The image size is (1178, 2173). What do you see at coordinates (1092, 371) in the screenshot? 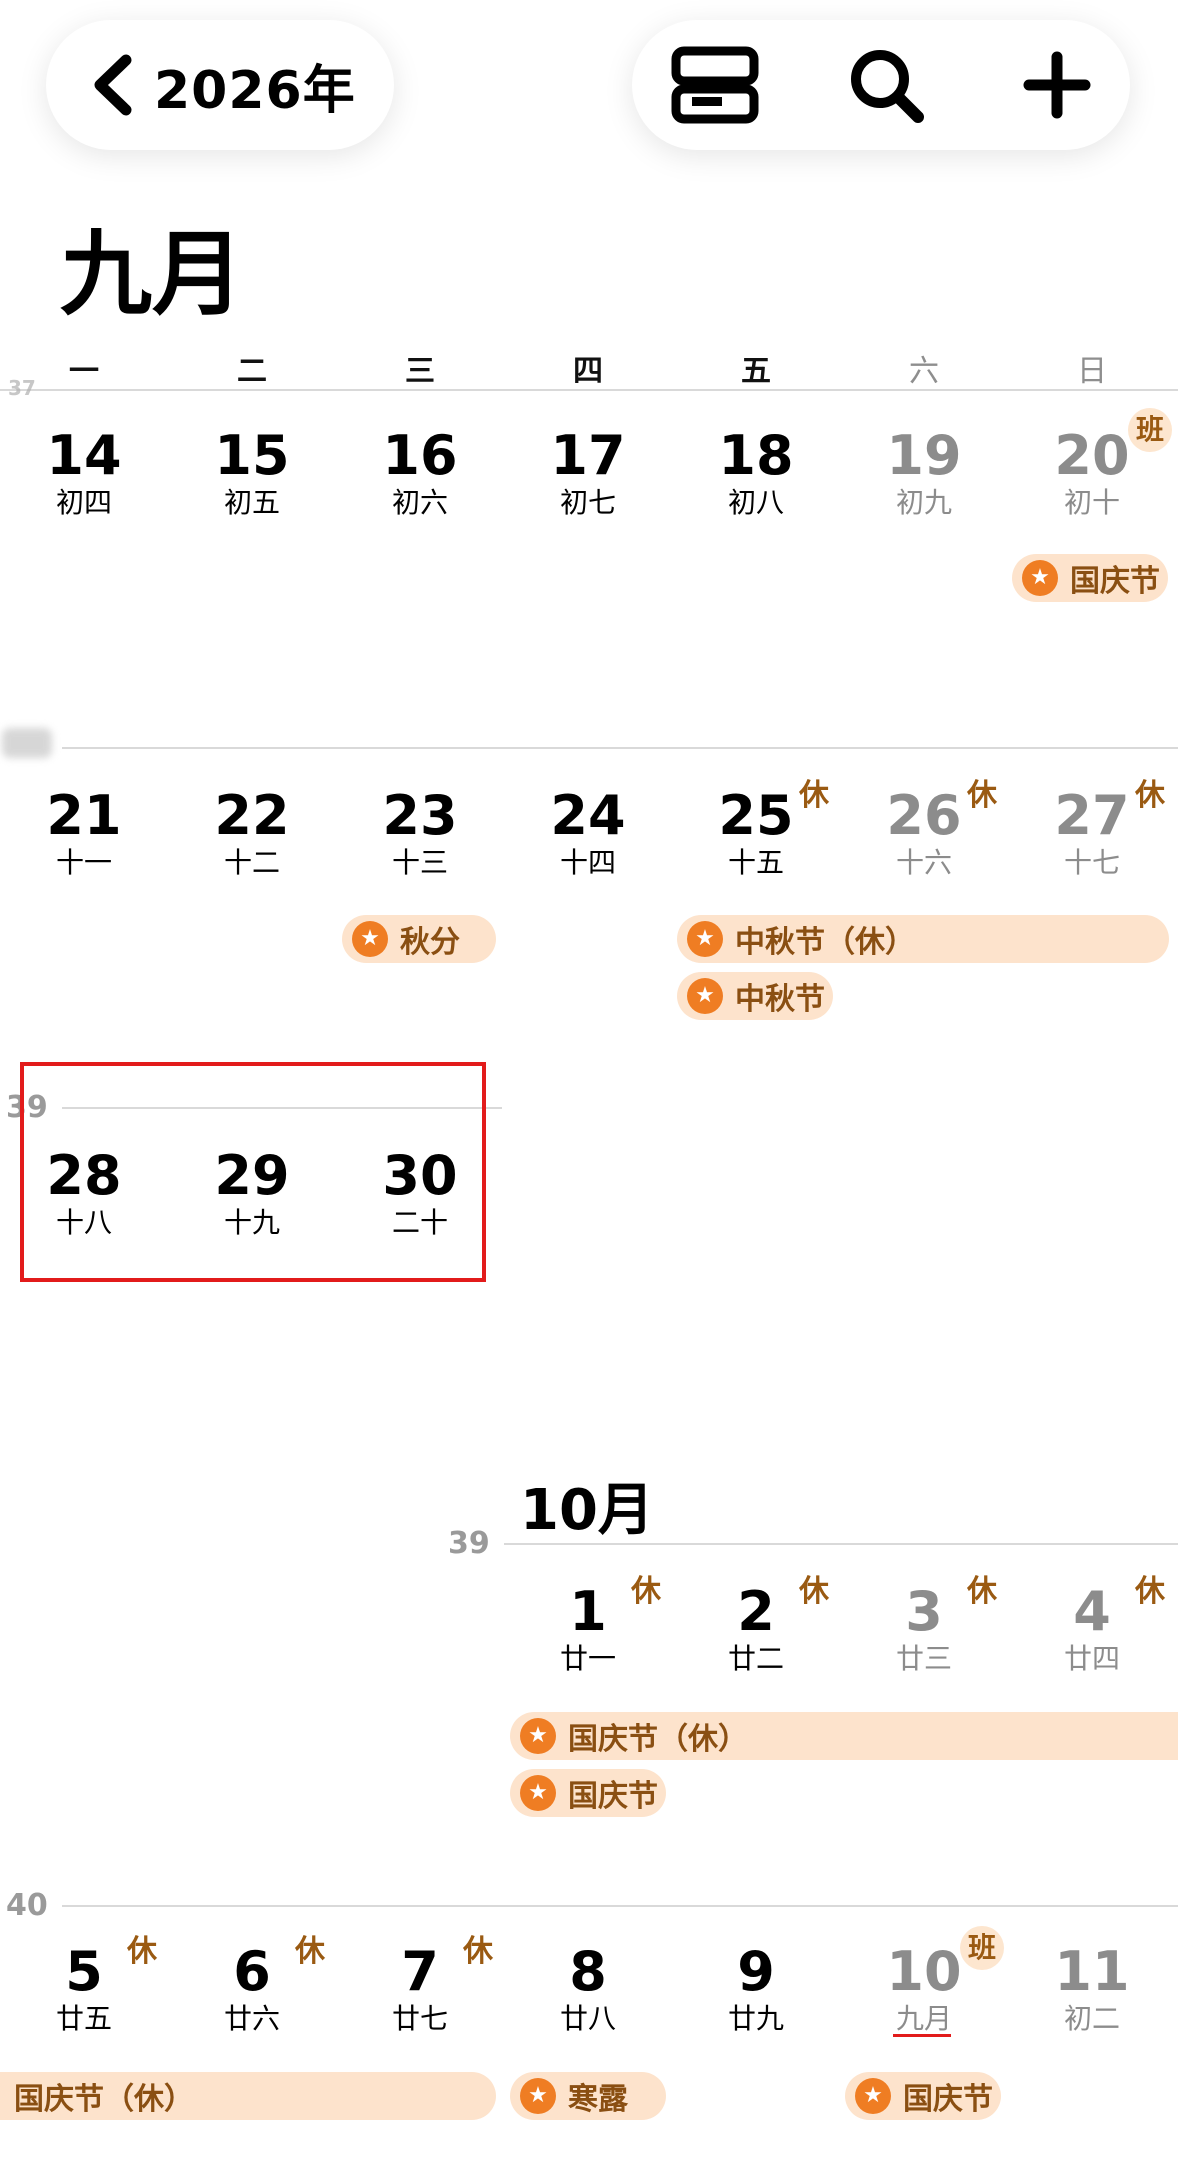
I see `weekday-sun: 日` at bounding box center [1092, 371].